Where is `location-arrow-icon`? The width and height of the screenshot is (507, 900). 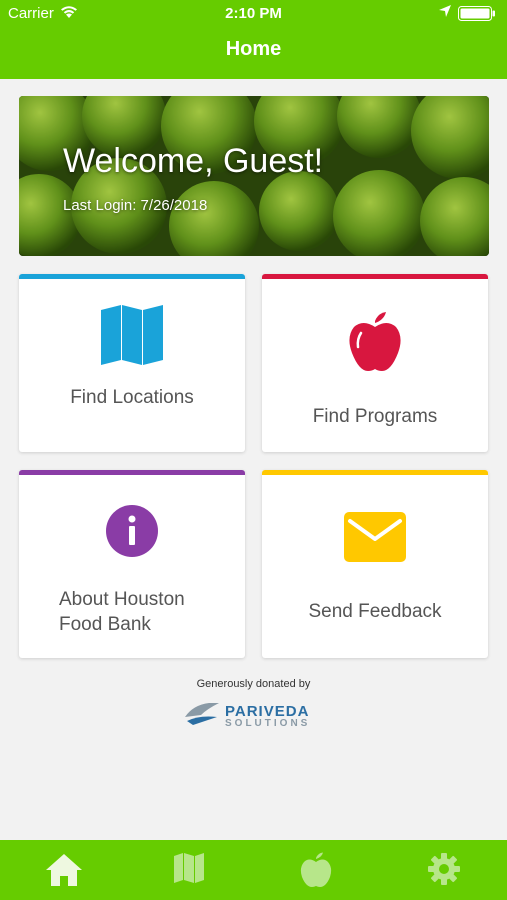
location-arrow-icon is located at coordinates (445, 13).